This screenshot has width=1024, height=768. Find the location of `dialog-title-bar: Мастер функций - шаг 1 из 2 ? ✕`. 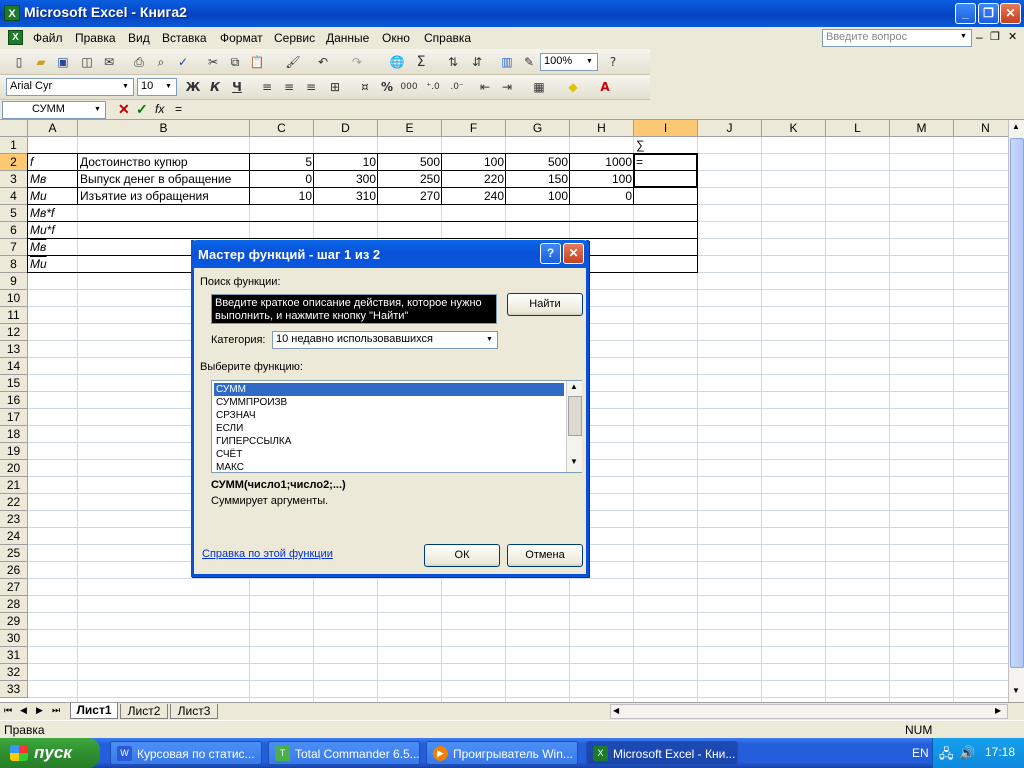

dialog-title-bar: Мастер функций - шаг 1 из 2 ? ✕ is located at coordinates (390, 254).